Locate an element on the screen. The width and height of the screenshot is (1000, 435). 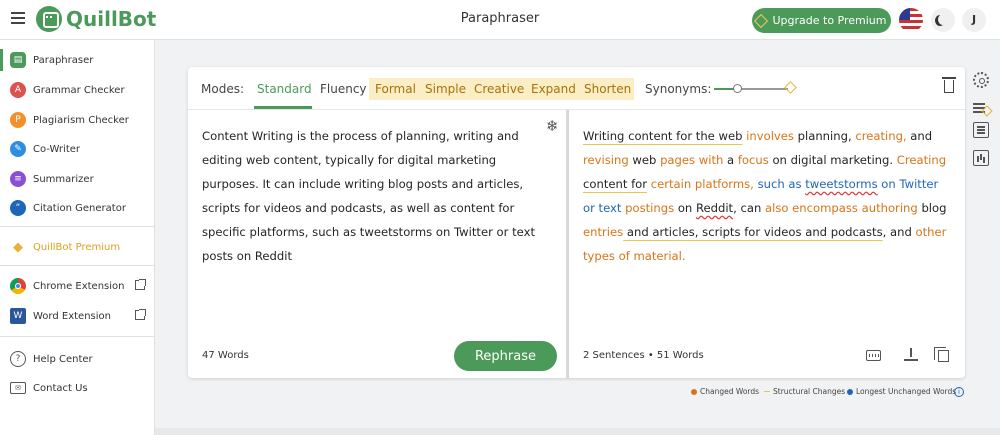
output-segment: involves is located at coordinates (770, 136).